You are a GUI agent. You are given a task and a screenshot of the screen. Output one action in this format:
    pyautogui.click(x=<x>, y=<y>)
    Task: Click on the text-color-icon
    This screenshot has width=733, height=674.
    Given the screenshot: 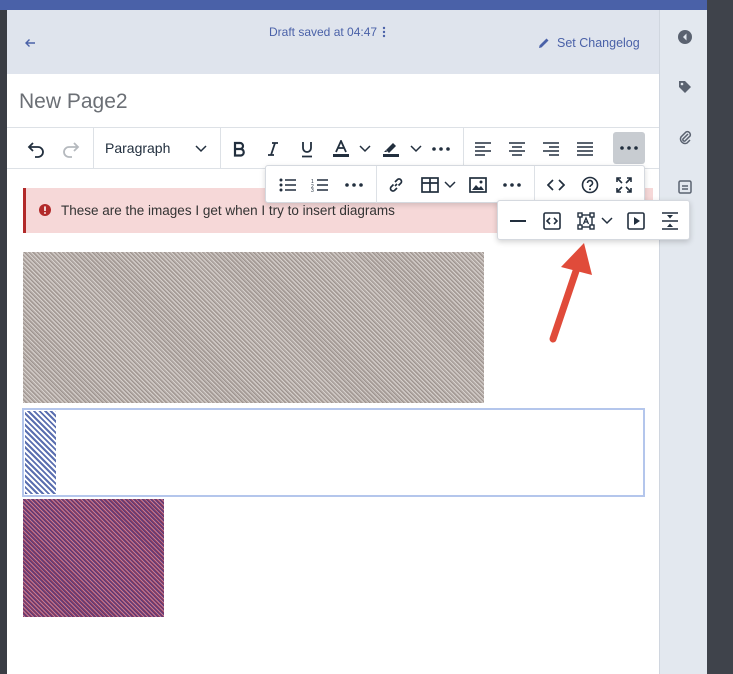 What is the action you would take?
    pyautogui.click(x=341, y=149)
    